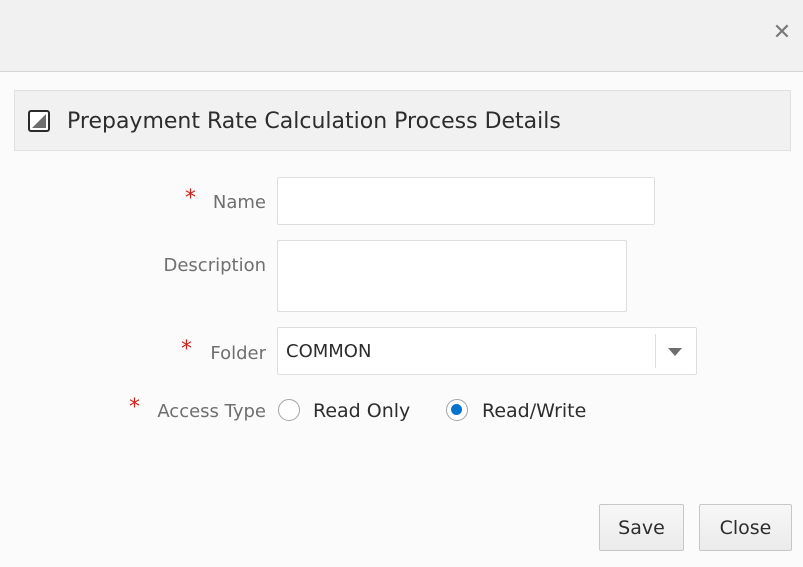 The height and width of the screenshot is (567, 803). Describe the element at coordinates (361, 411) in the screenshot. I see `read-only-label: Read Only` at that location.